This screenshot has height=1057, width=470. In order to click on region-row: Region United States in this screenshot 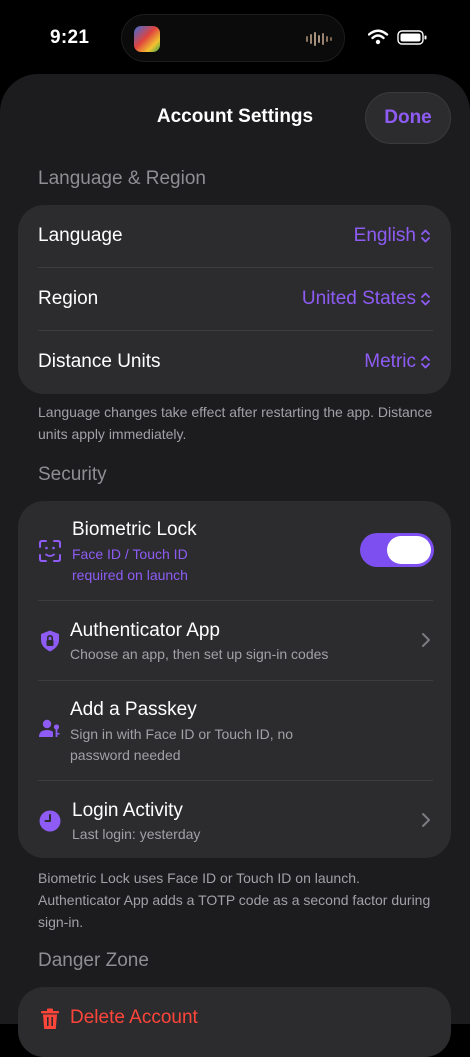, I will do `click(234, 299)`.